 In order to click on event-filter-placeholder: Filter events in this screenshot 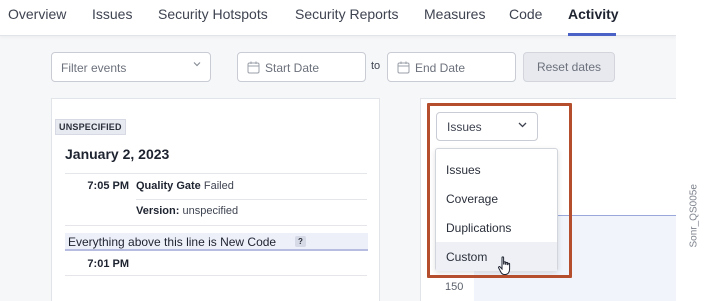, I will do `click(94, 68)`.